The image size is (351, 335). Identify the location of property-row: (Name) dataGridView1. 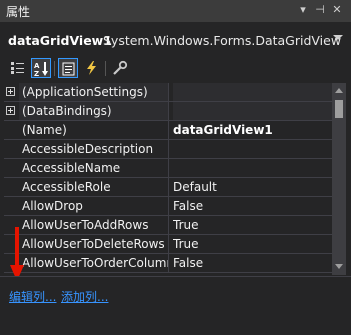
(168, 130).